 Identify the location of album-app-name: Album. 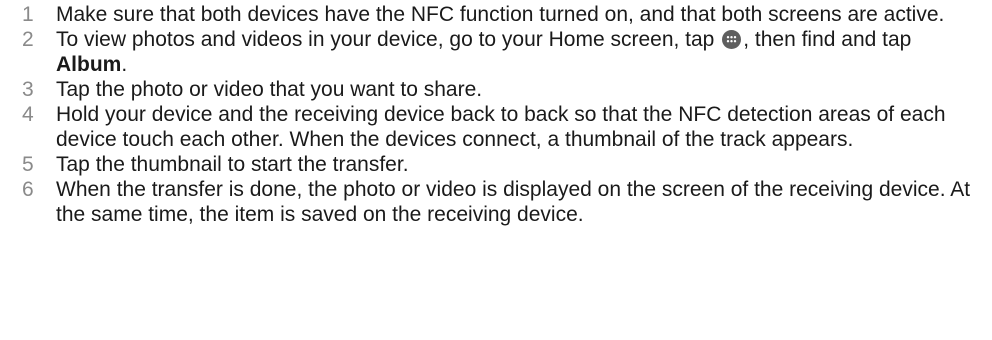
(89, 64).